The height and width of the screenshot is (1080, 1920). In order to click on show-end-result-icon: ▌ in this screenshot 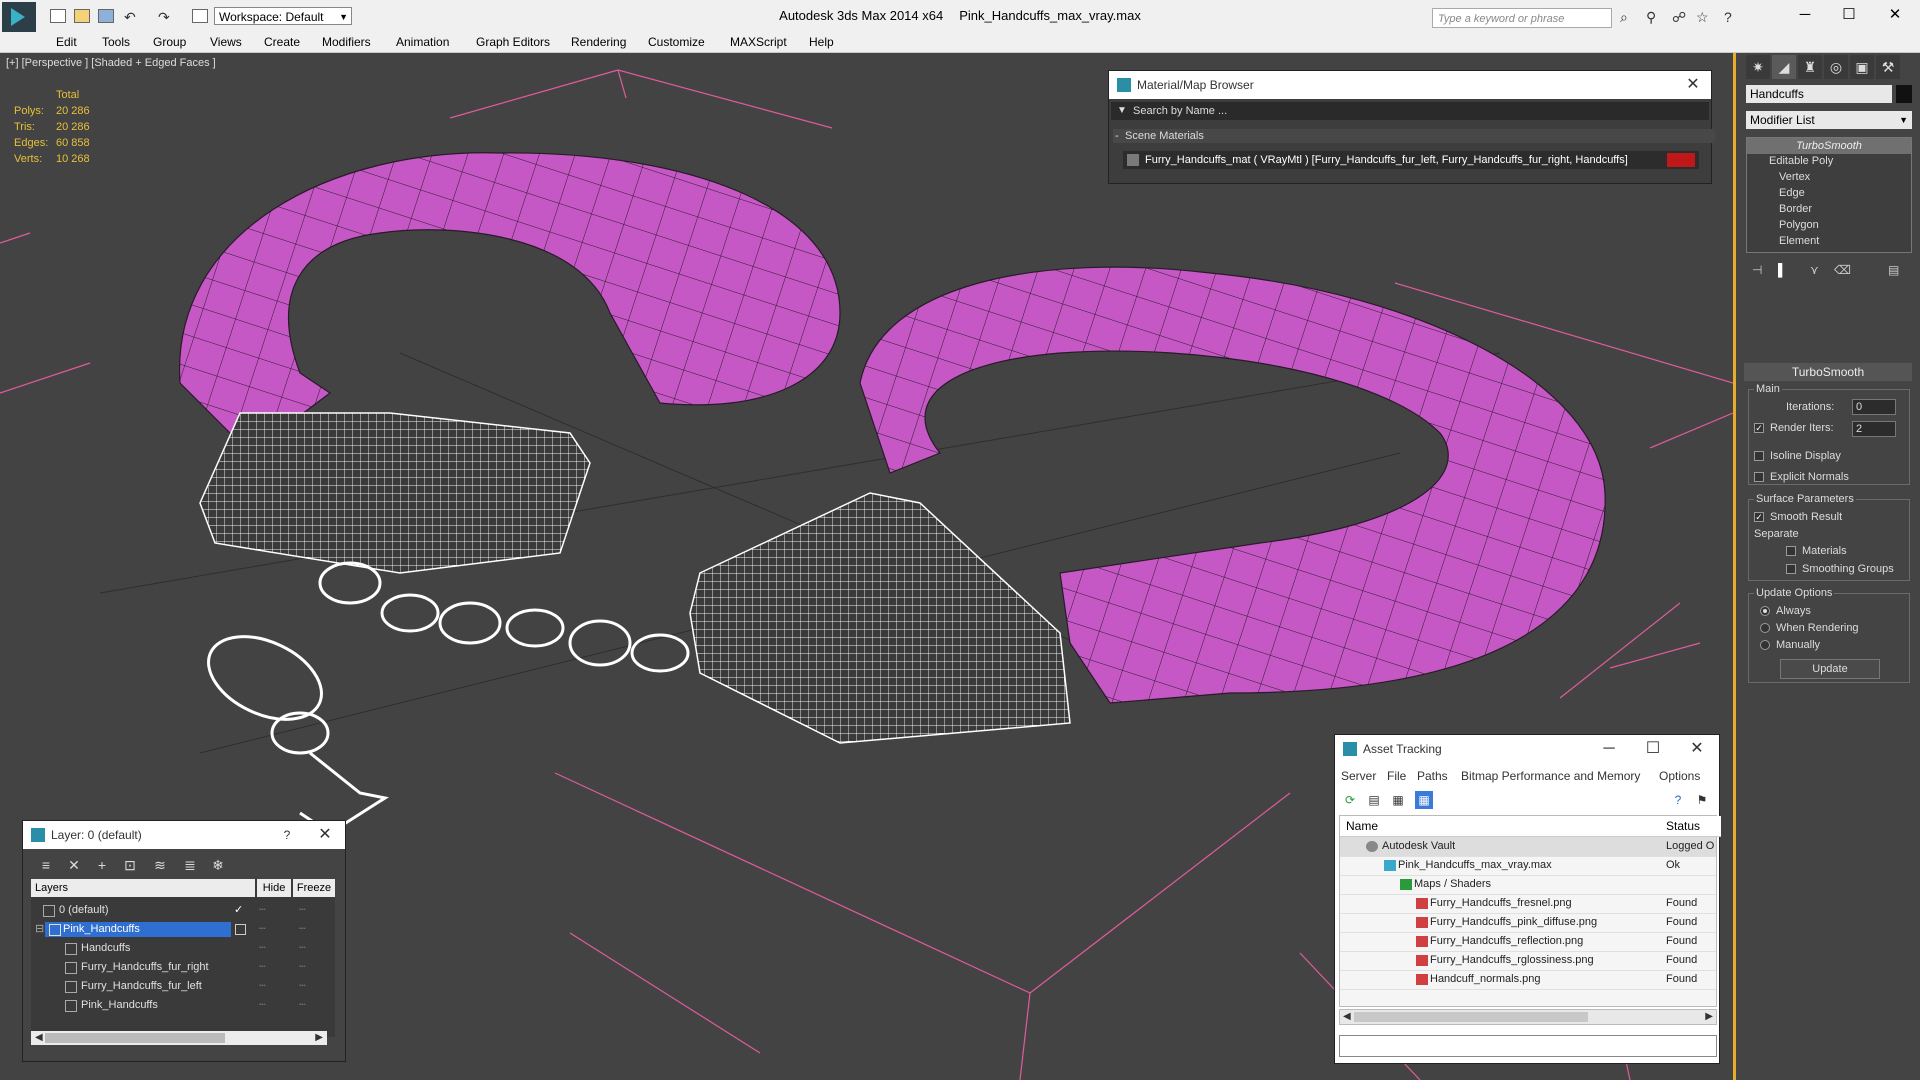, I will do `click(1782, 270)`.